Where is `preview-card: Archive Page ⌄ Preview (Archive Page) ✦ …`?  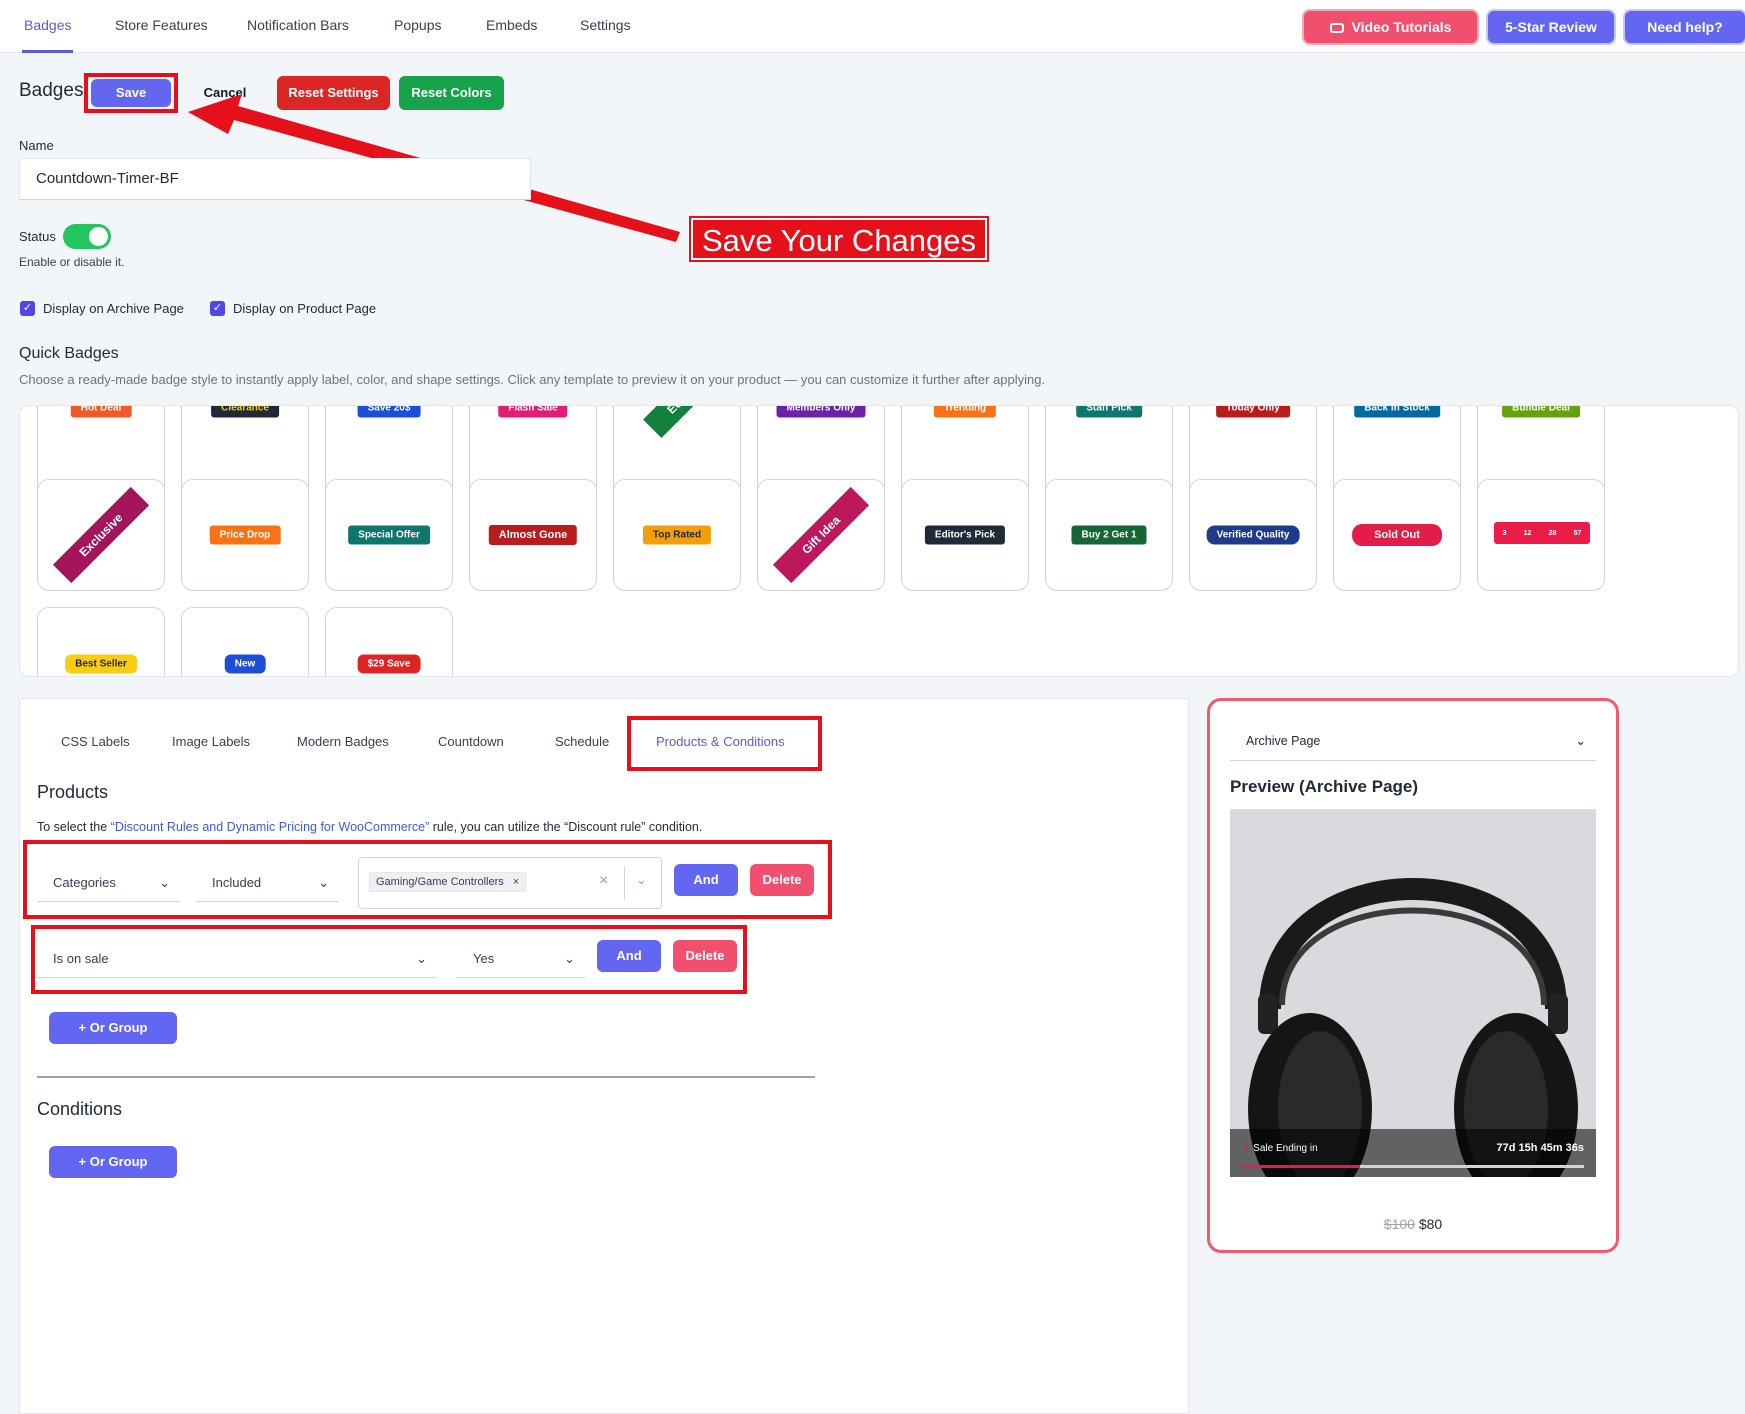 preview-card: Archive Page ⌄ Preview (Archive Page) ✦ … is located at coordinates (1413, 975).